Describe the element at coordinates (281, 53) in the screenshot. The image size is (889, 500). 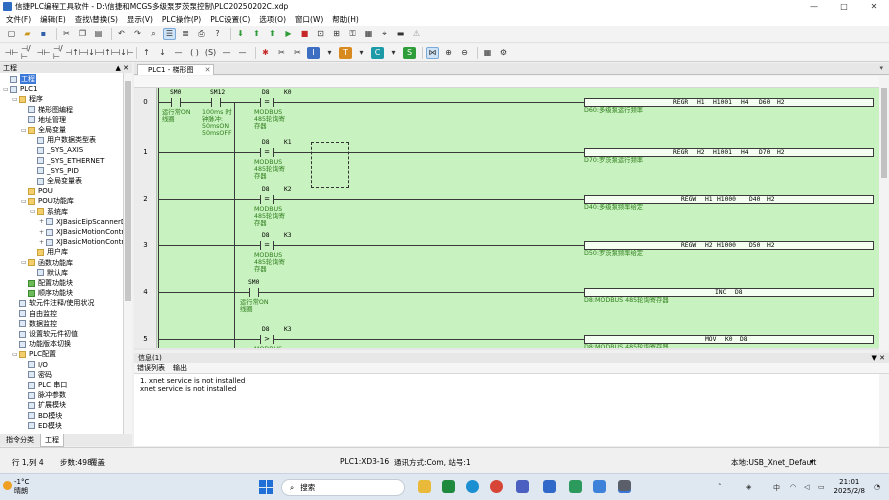
I see `delete-vline-icon: ✂` at that location.